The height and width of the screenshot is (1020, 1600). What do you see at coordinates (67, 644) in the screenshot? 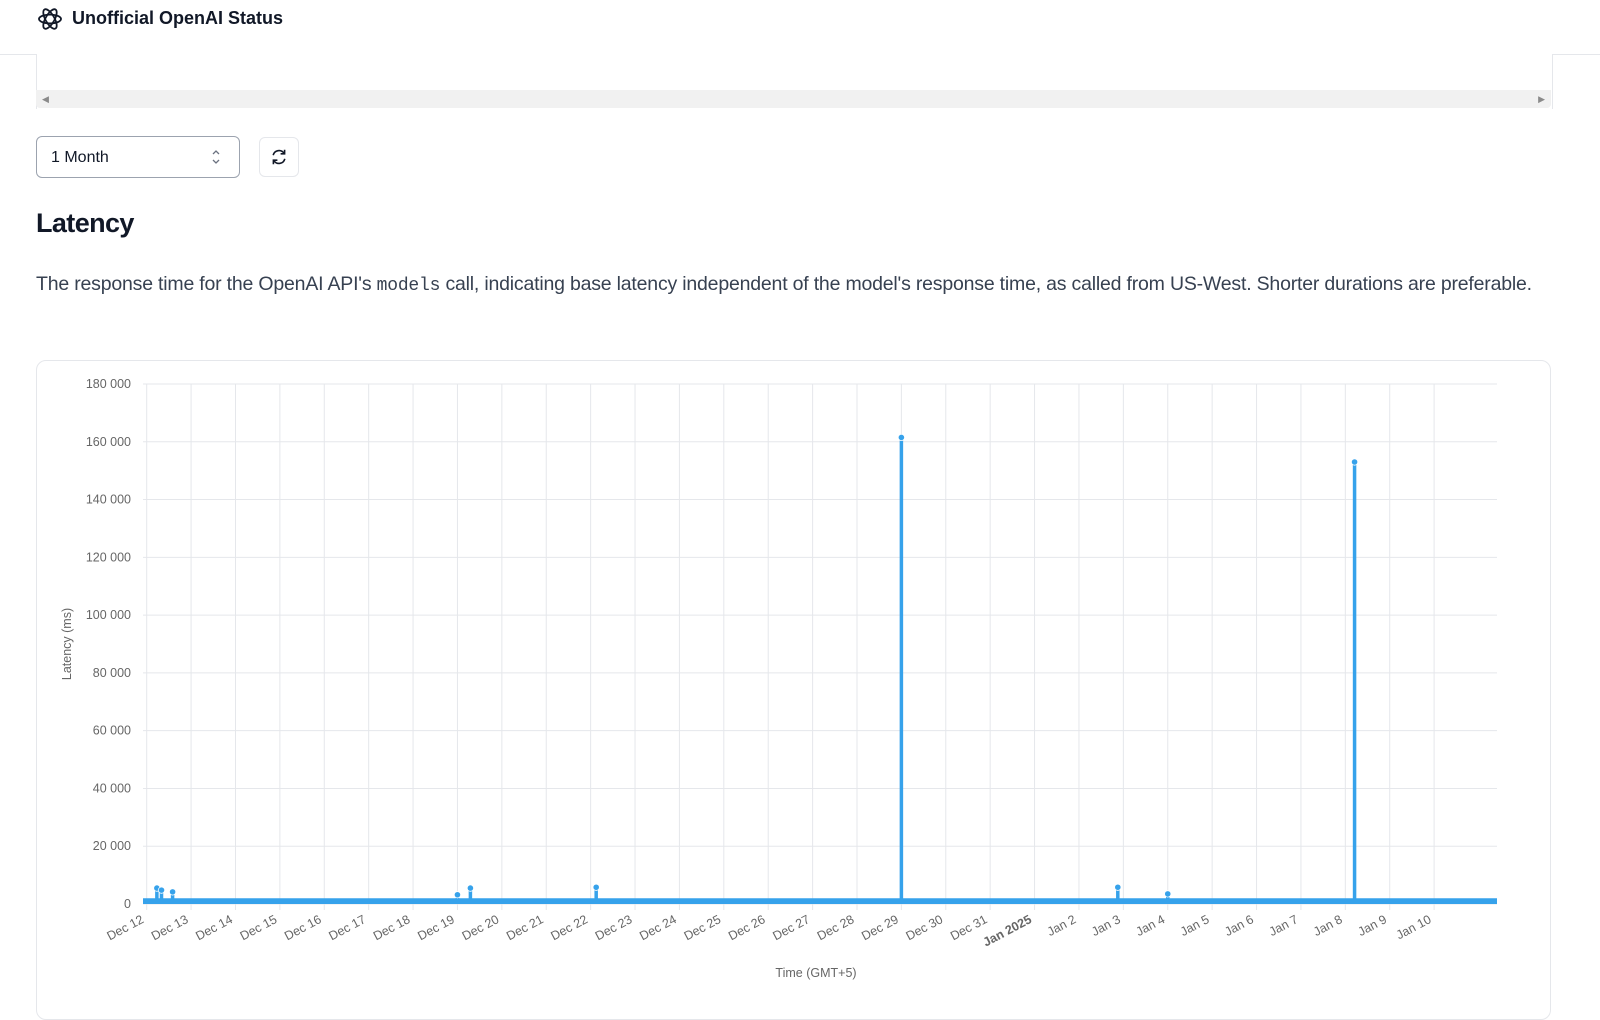
I see `y-axis-title: Latency (ms)` at bounding box center [67, 644].